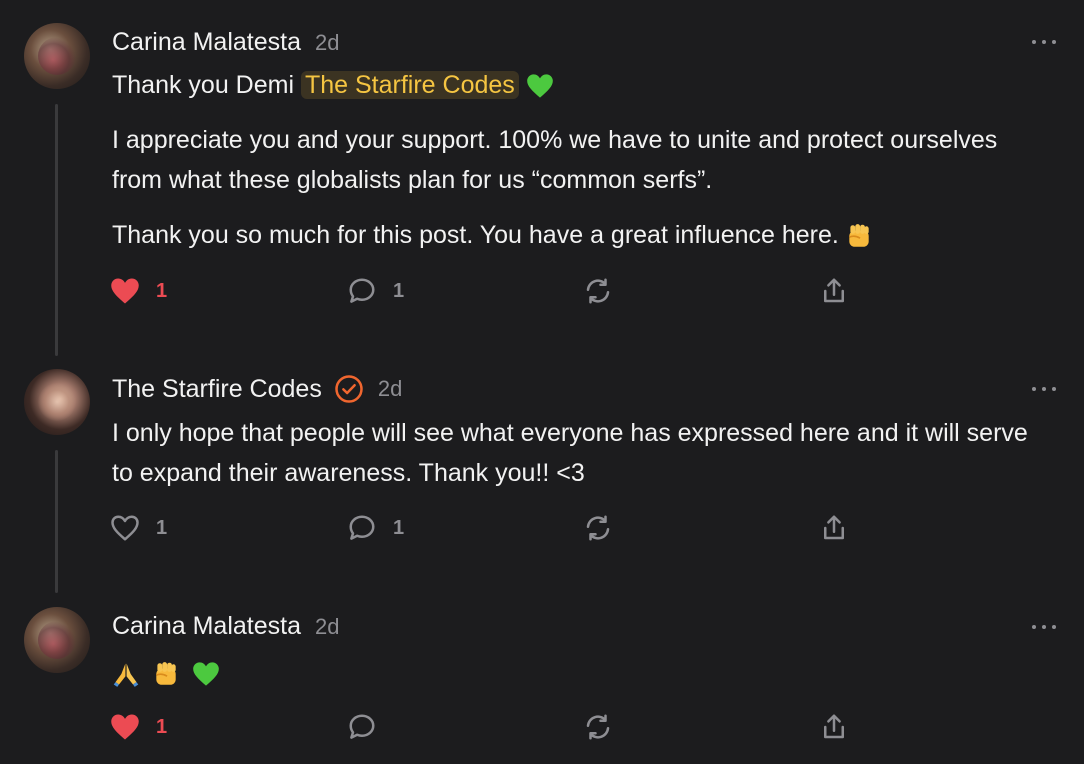  Describe the element at coordinates (217, 389) in the screenshot. I see `author-name: The Starfire Codes` at that location.